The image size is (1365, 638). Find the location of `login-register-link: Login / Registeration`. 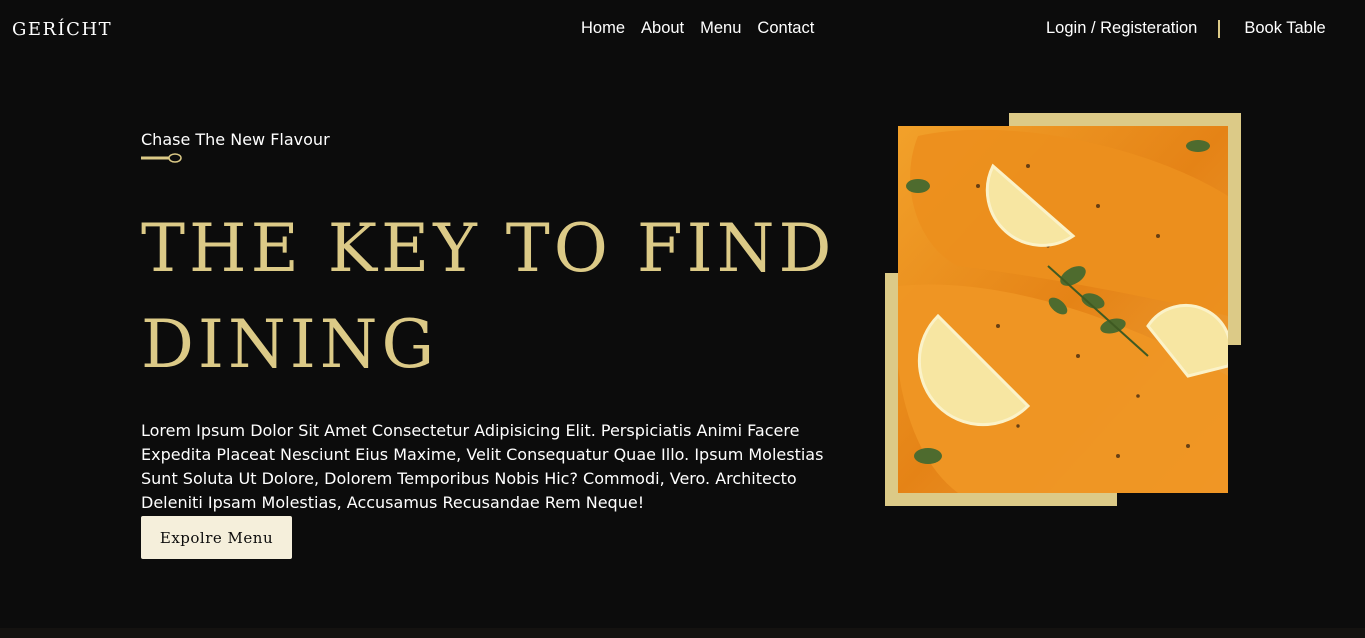

login-register-link: Login / Registeration is located at coordinates (1121, 28).